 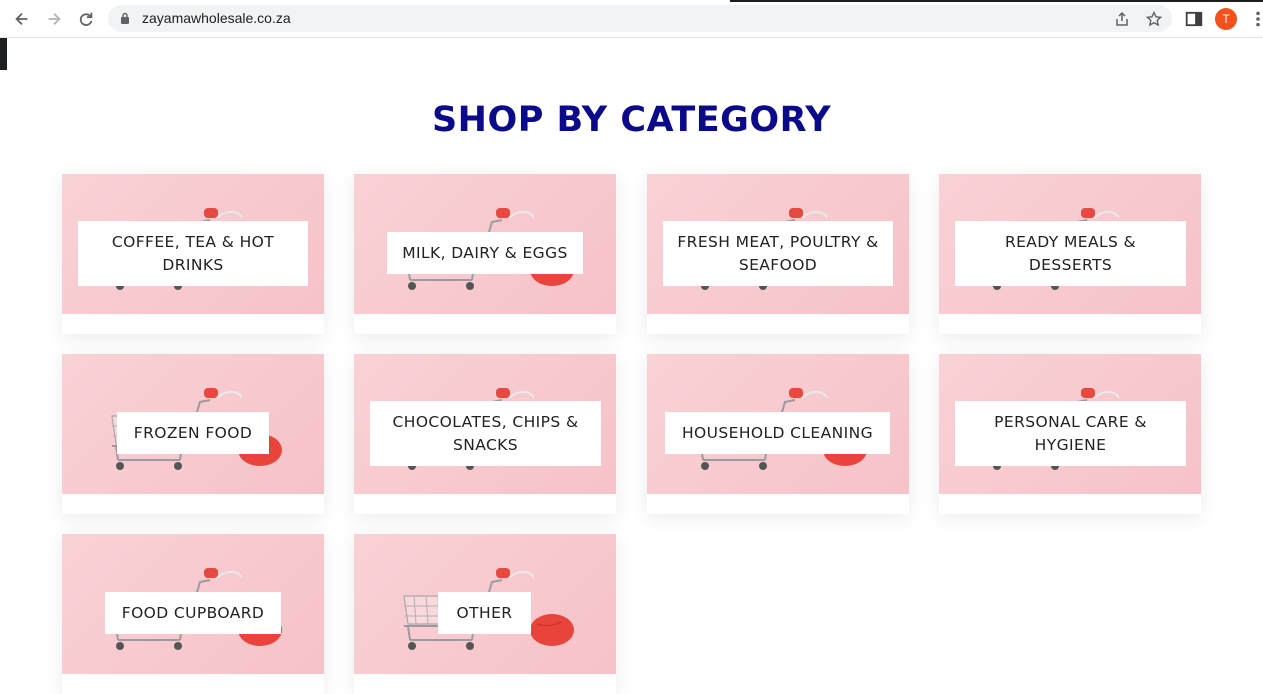 I want to click on category-card: OTHER, so click(x=485, y=614).